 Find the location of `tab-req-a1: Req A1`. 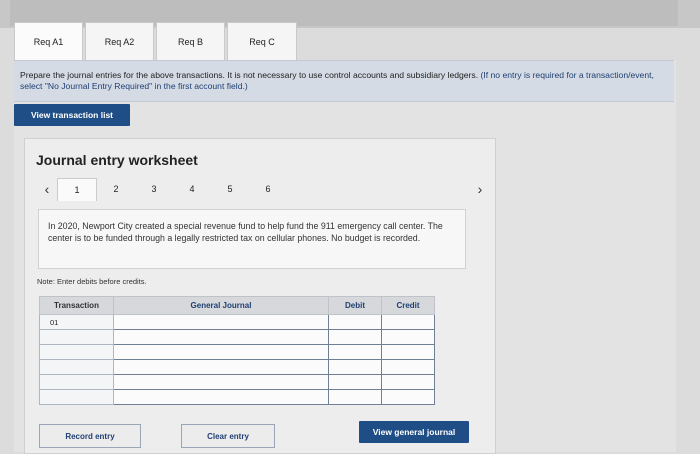

tab-req-a1: Req A1 is located at coordinates (48, 41).